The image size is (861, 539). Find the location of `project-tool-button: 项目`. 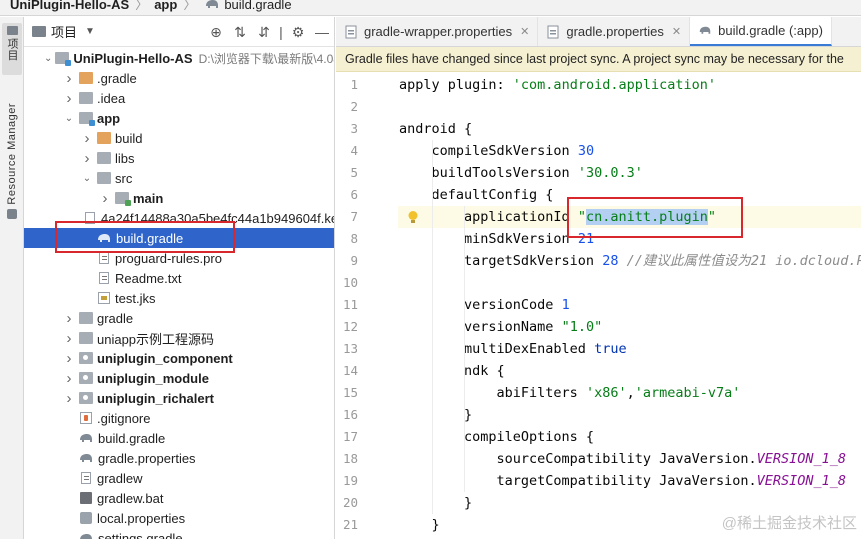

project-tool-button: 项目 is located at coordinates (12, 49).